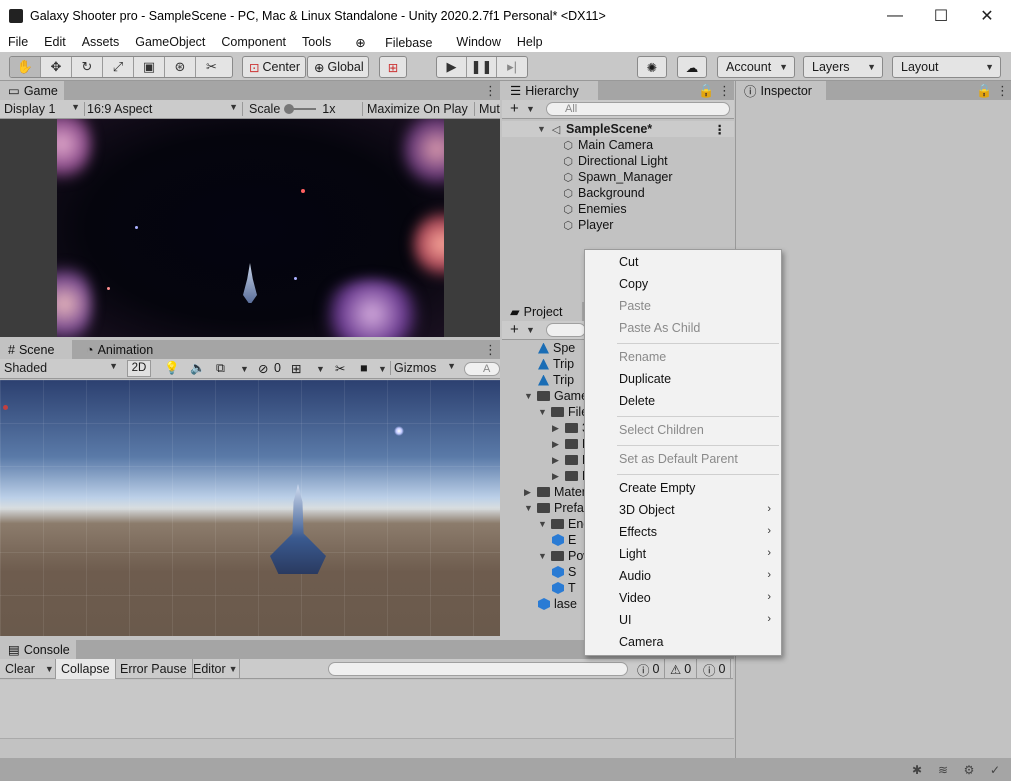  What do you see at coordinates (38, 649) in the screenshot?
I see `tab-console: ▤ Console` at bounding box center [38, 649].